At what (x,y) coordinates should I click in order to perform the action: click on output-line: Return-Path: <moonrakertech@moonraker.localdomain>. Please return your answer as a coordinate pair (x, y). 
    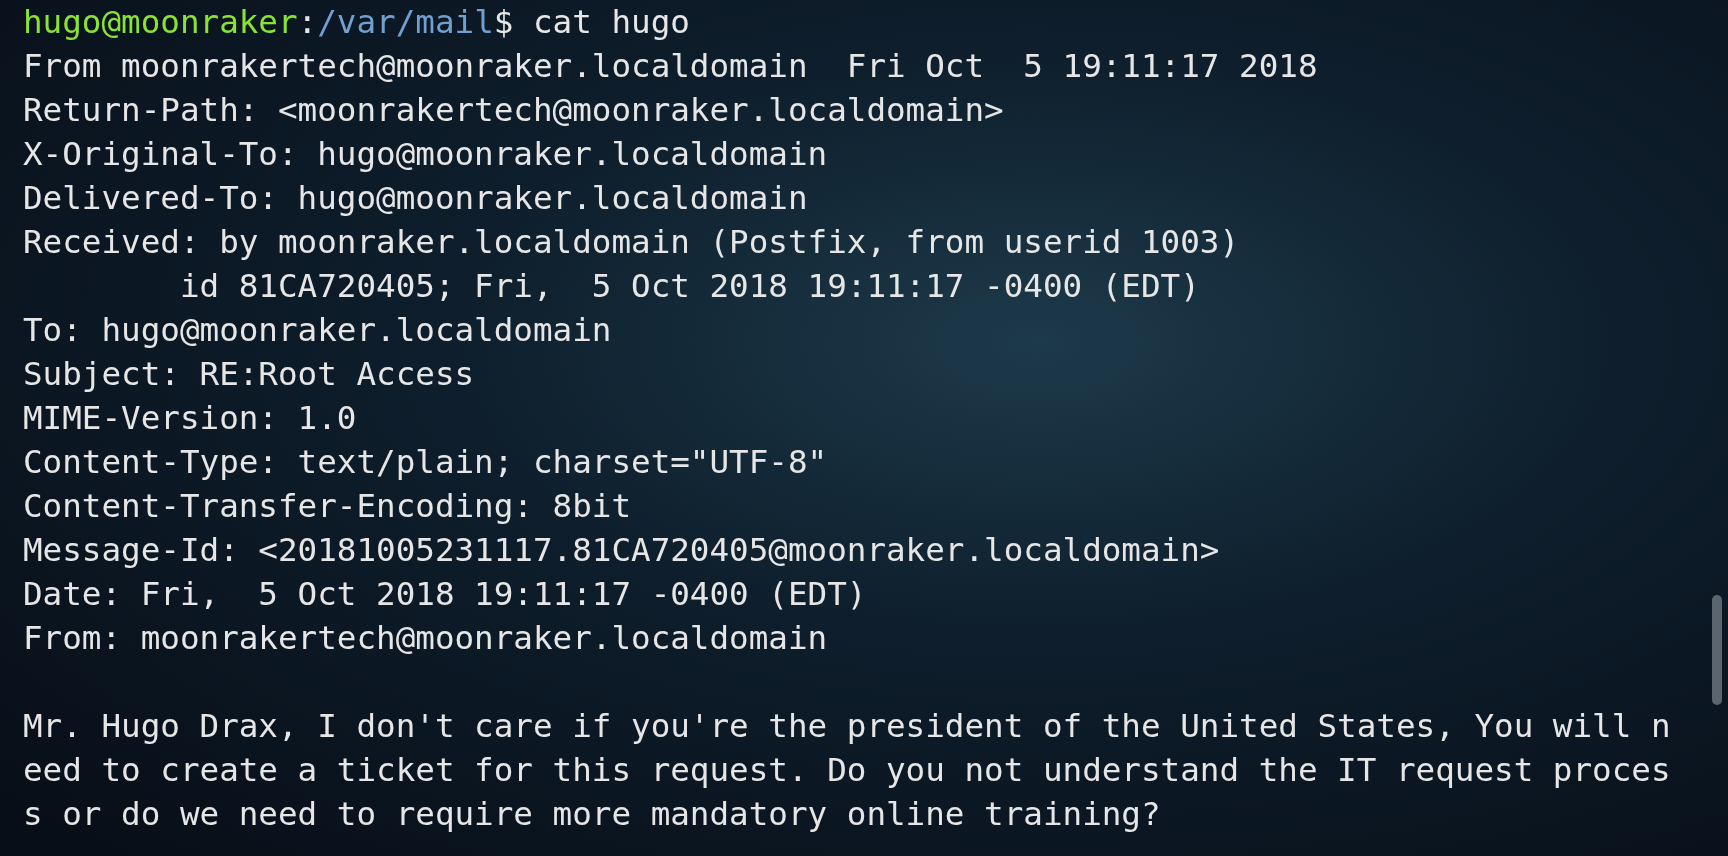
    Looking at the image, I should click on (513, 110).